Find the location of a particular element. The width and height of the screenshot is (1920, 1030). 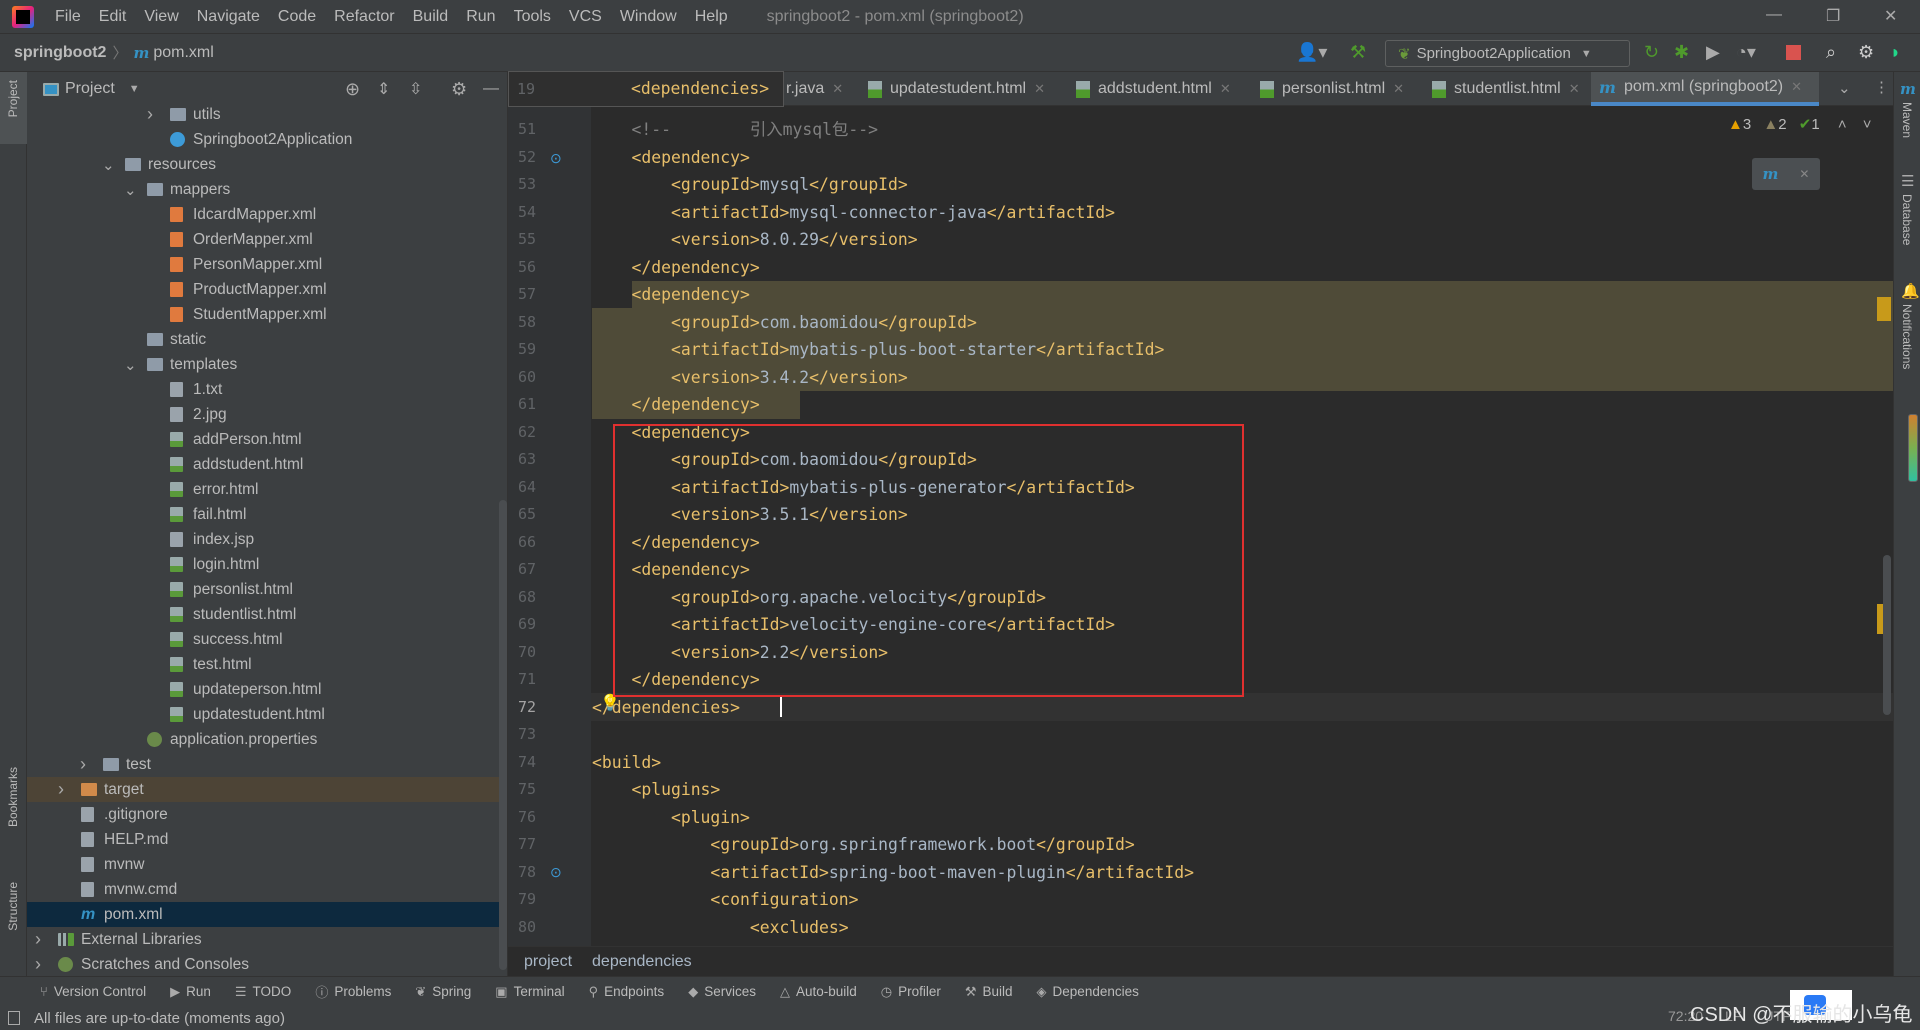

code-line: <plugin> is located at coordinates (671, 818).